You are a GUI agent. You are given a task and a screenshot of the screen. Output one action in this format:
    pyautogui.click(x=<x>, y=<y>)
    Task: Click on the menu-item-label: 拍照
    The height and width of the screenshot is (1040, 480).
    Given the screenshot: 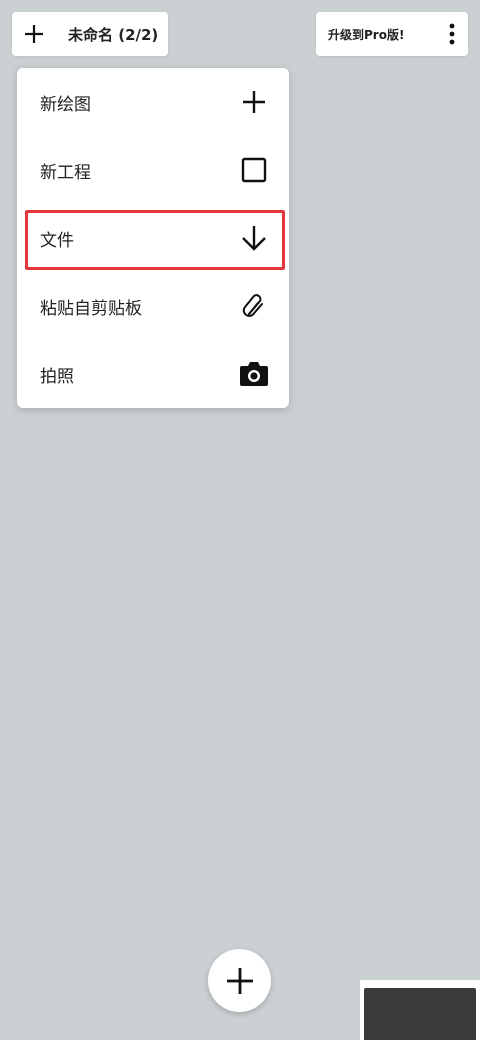 What is the action you would take?
    pyautogui.click(x=57, y=376)
    